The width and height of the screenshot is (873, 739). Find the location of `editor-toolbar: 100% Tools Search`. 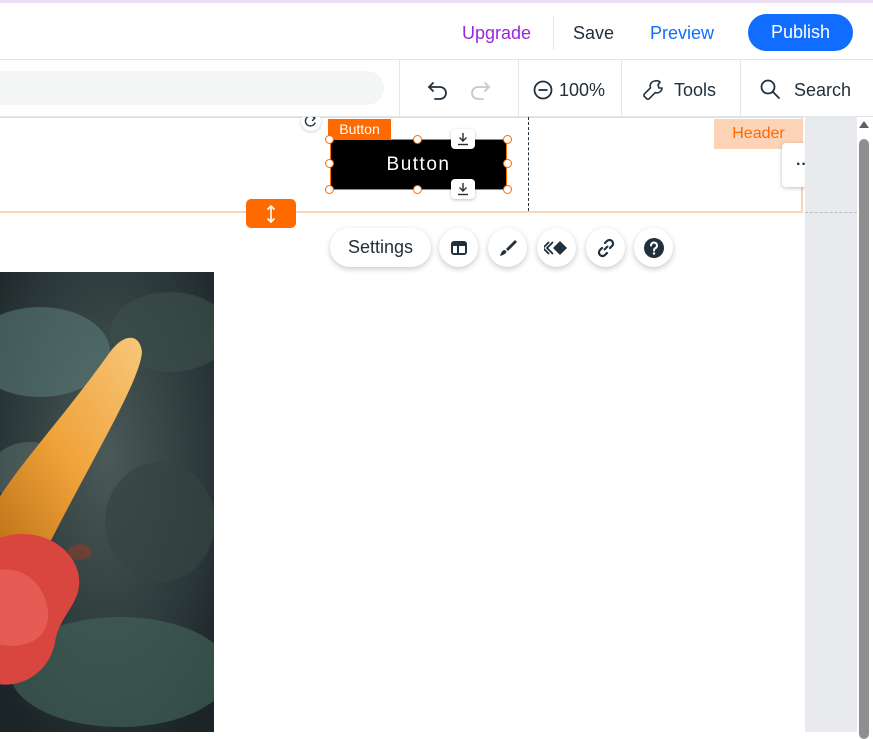

editor-toolbar: 100% Tools Search is located at coordinates (436, 88).